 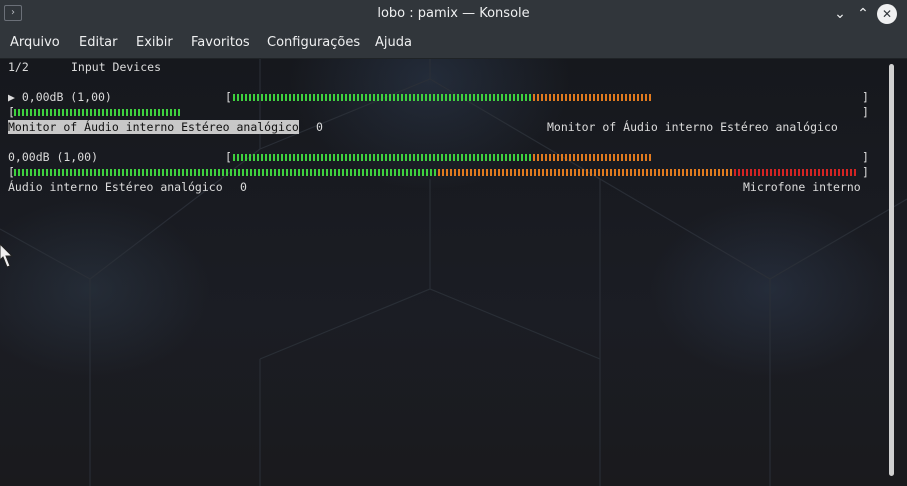 What do you see at coordinates (840, 14) in the screenshot?
I see `minimize-icon: ⌄` at bounding box center [840, 14].